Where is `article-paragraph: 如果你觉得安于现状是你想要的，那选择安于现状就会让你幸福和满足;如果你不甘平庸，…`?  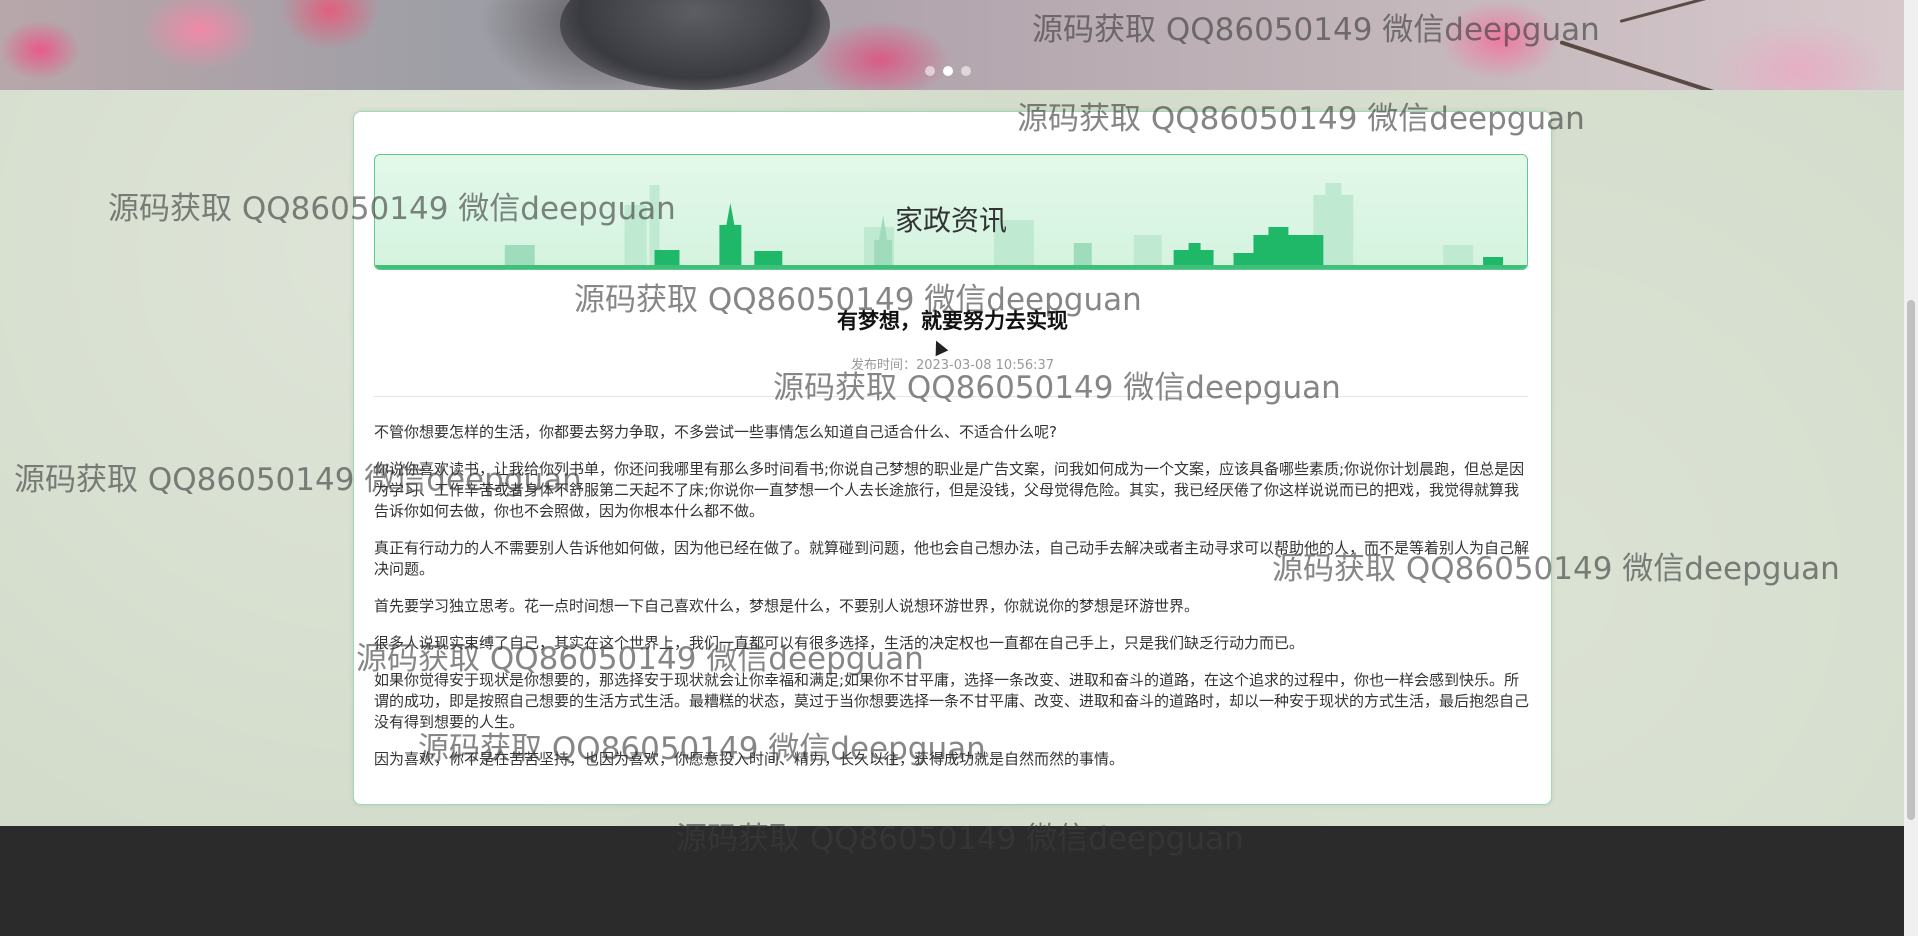
article-paragraph: 如果你觉得安于现状是你想要的，那选择安于现状就会让你幸福和满足;如果你不甘平庸，… is located at coordinates (952, 701).